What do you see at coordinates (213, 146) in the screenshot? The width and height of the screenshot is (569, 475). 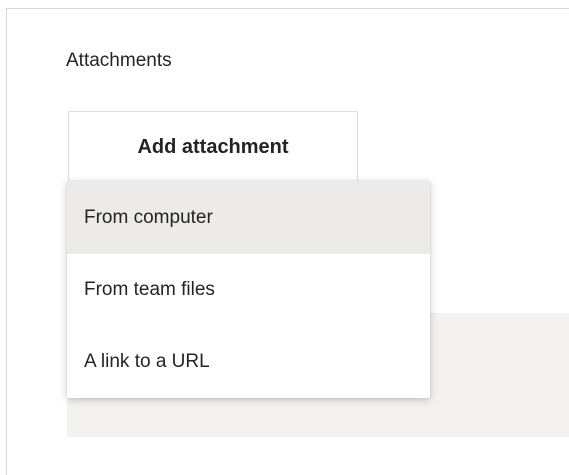 I see `add-attachment-button: Add attachment` at bounding box center [213, 146].